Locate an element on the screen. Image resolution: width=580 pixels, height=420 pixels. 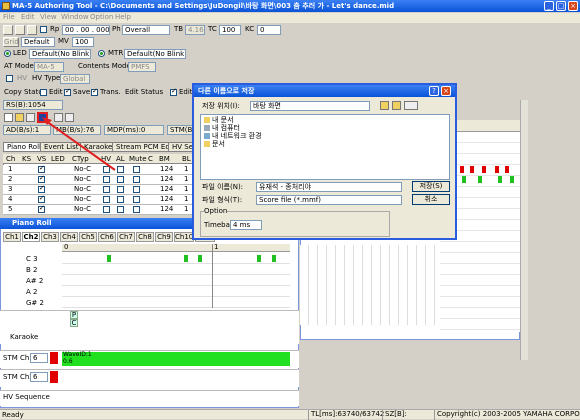
dialog-save-button: 저장(S) is located at coordinates (431, 186).